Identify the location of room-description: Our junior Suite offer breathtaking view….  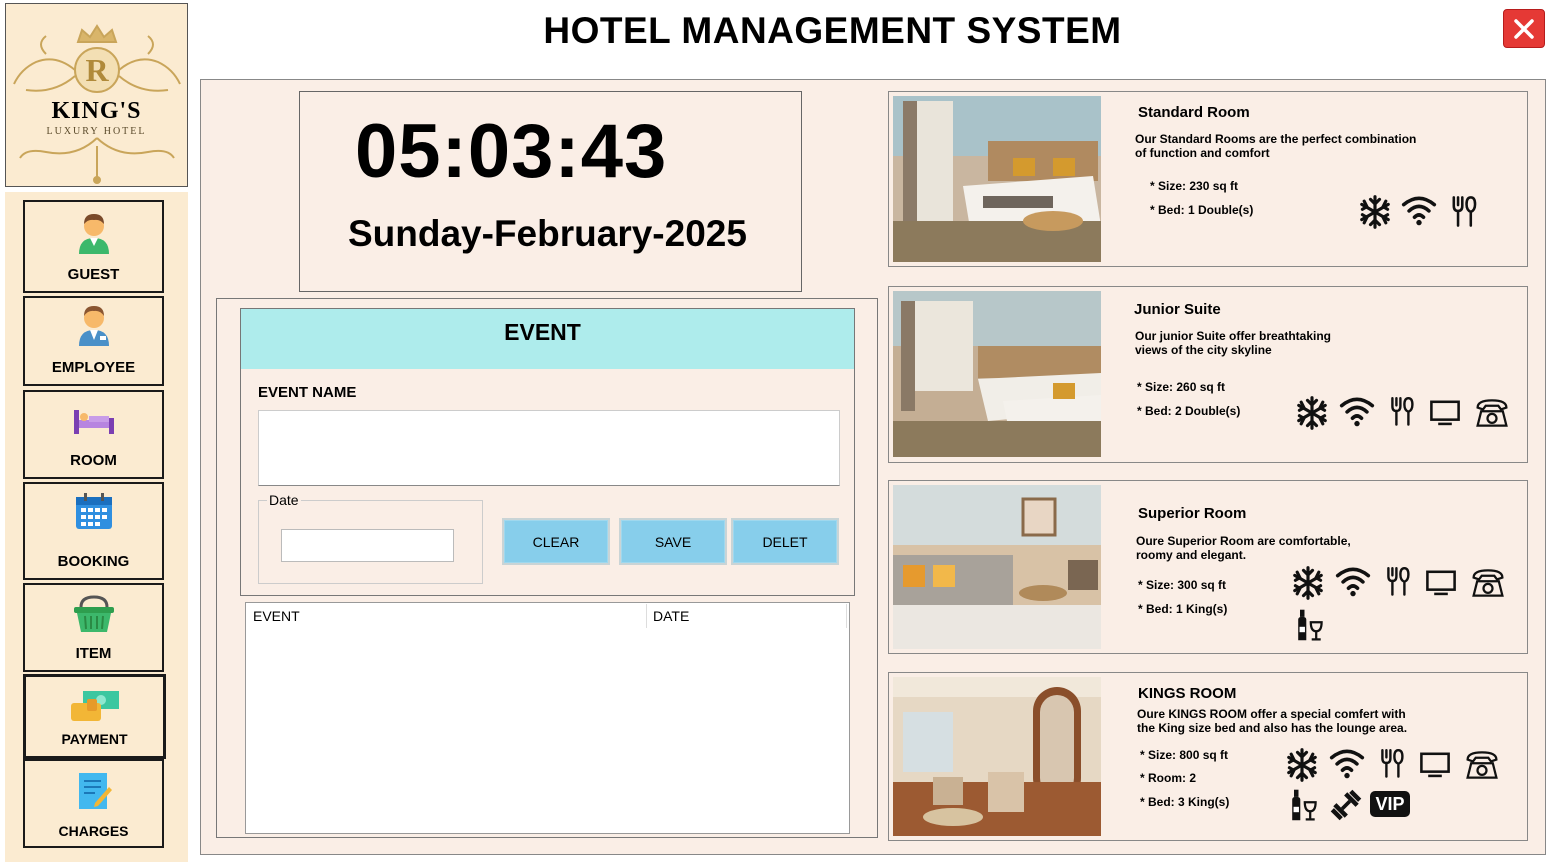
(1285, 343).